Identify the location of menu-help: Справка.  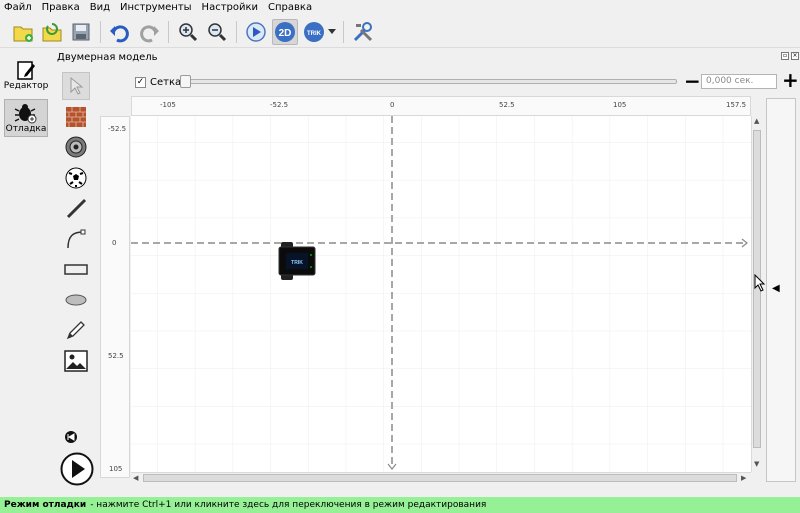
(290, 8).